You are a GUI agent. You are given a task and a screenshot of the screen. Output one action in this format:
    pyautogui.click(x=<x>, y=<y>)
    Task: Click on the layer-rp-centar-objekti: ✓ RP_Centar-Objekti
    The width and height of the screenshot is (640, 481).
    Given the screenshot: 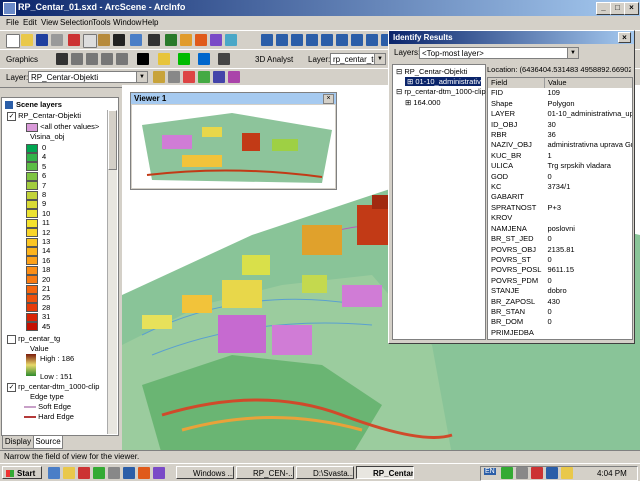 What is the action you would take?
    pyautogui.click(x=44, y=116)
    